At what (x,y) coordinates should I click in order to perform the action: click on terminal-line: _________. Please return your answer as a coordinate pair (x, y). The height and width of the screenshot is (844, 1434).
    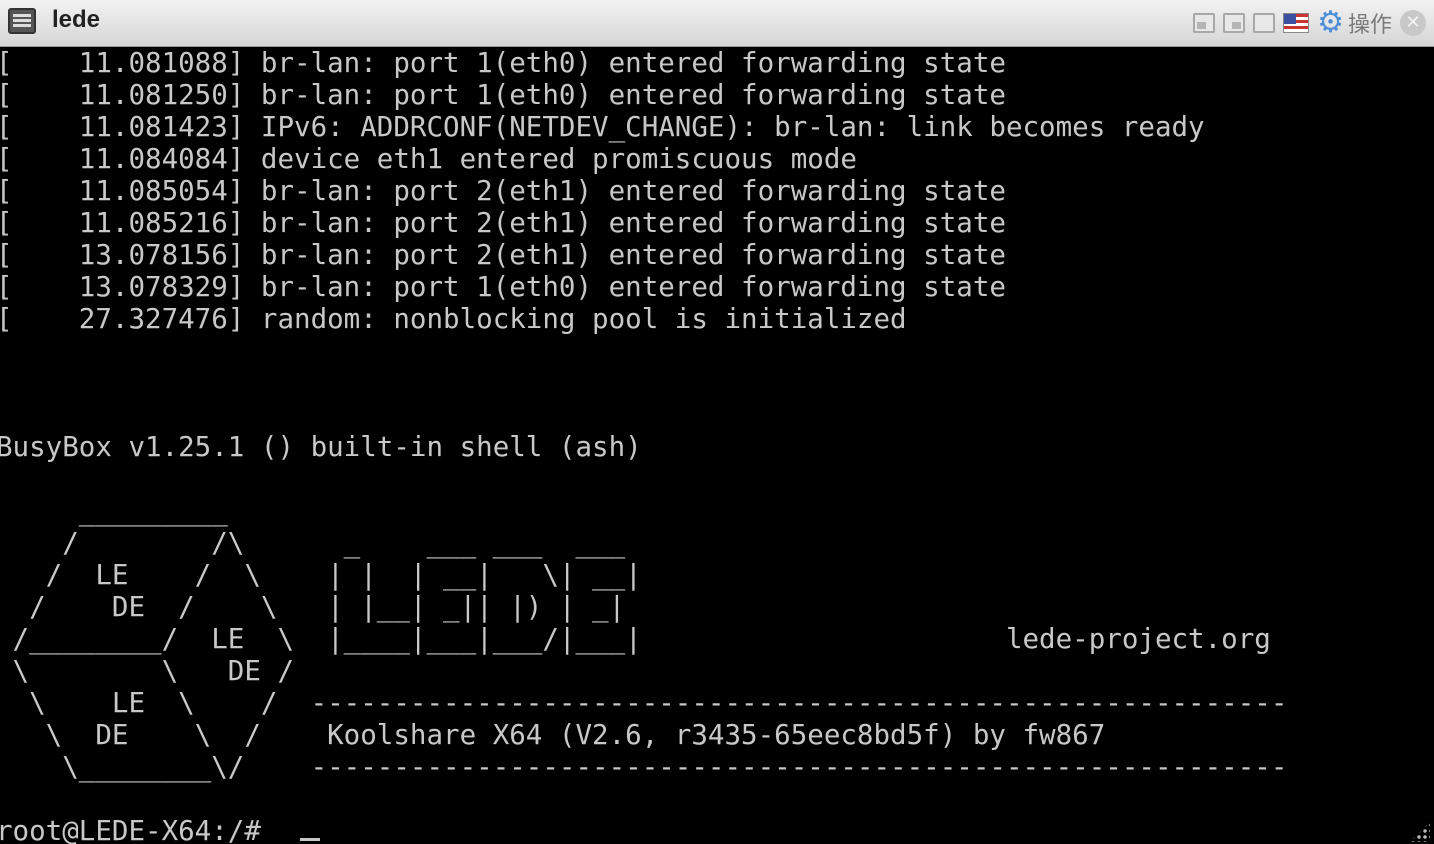
    Looking at the image, I should click on (114, 511).